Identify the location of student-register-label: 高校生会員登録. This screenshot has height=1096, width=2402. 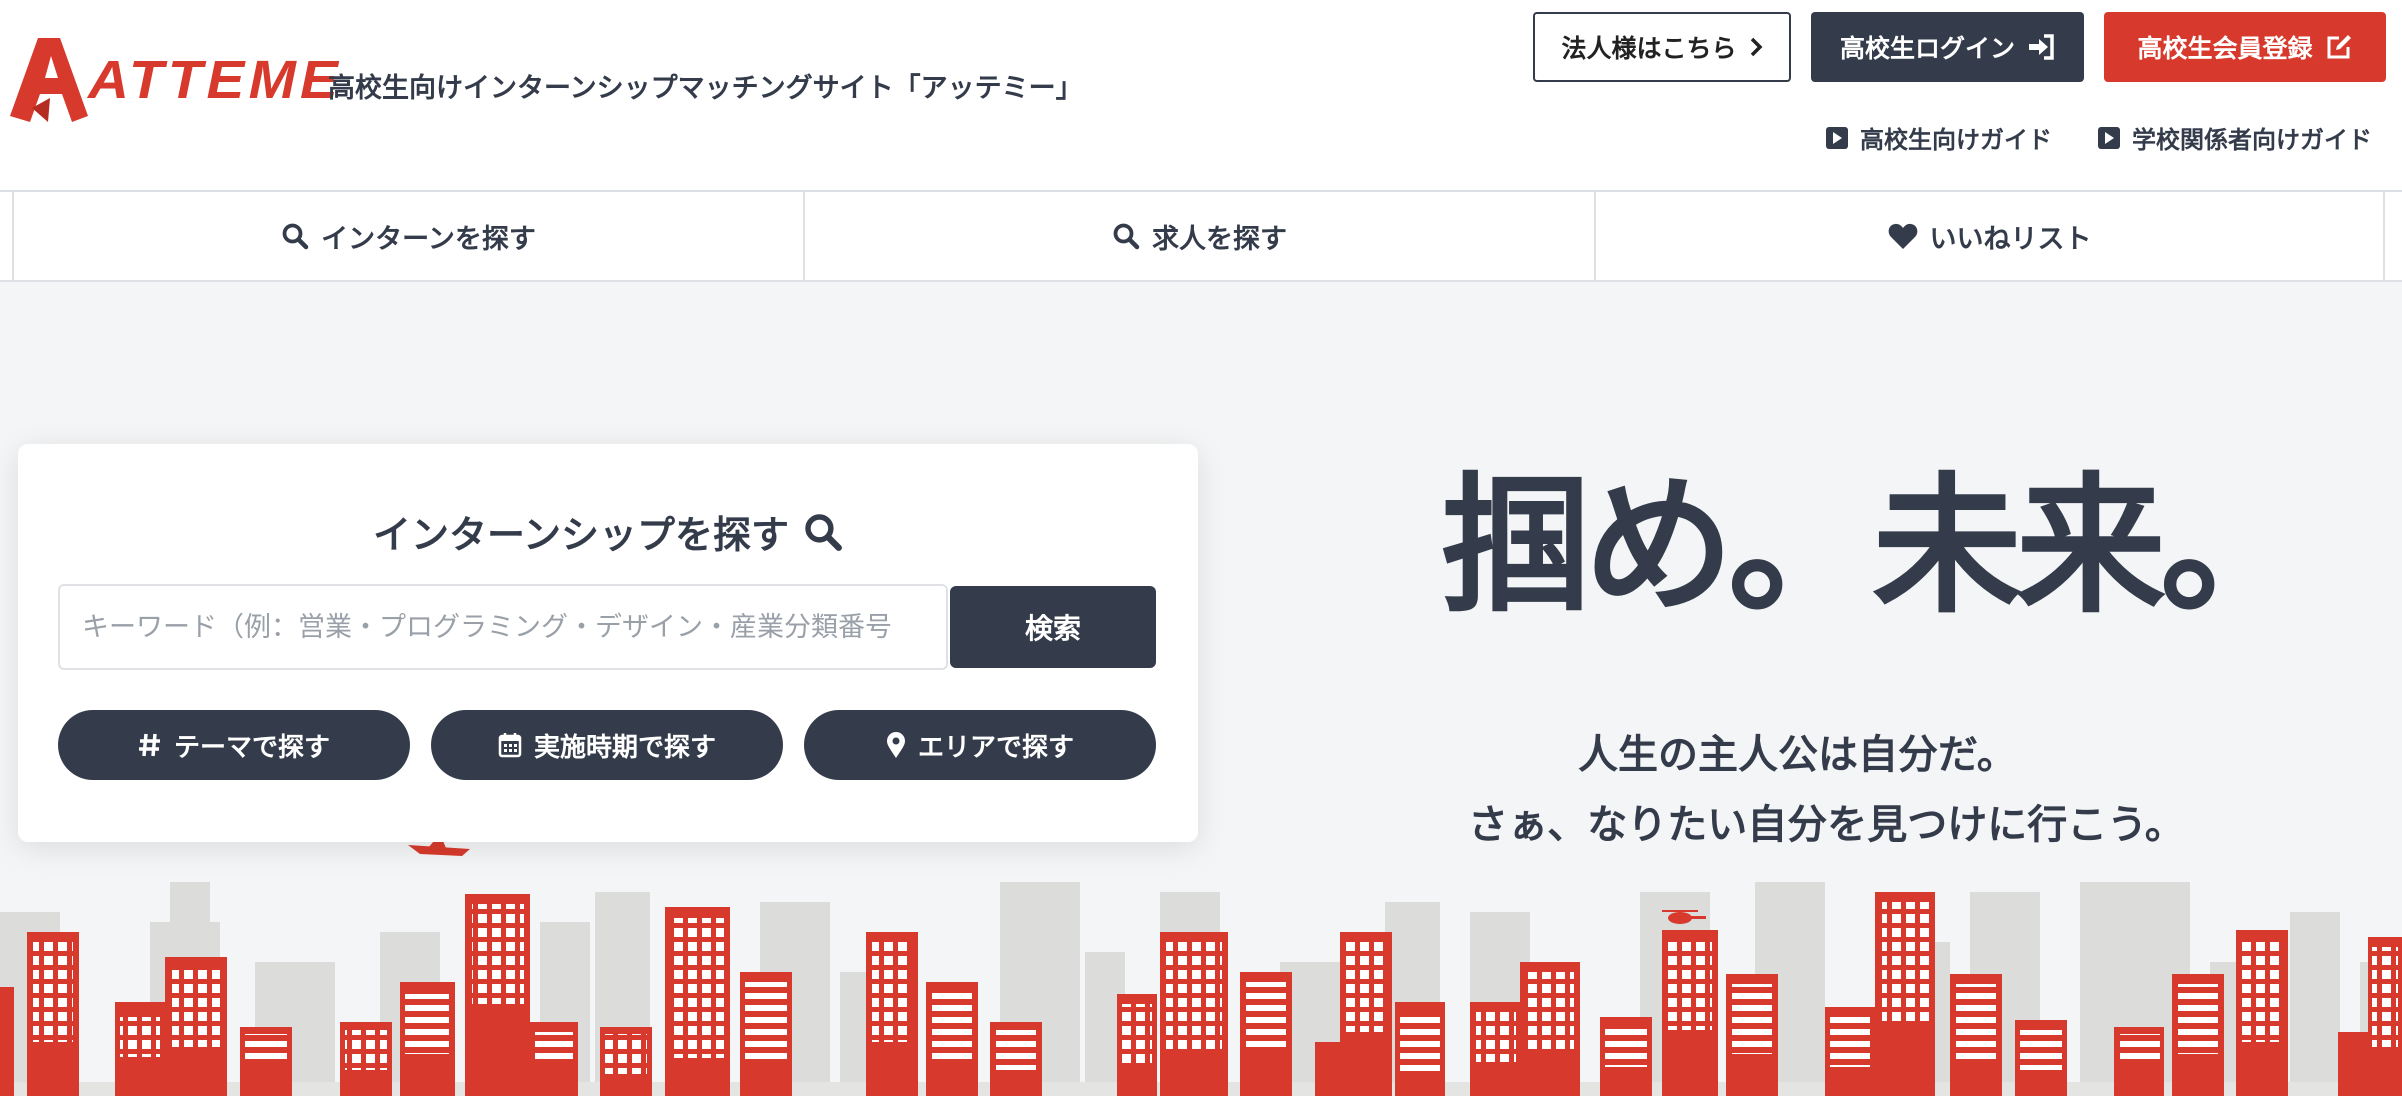
(2225, 48).